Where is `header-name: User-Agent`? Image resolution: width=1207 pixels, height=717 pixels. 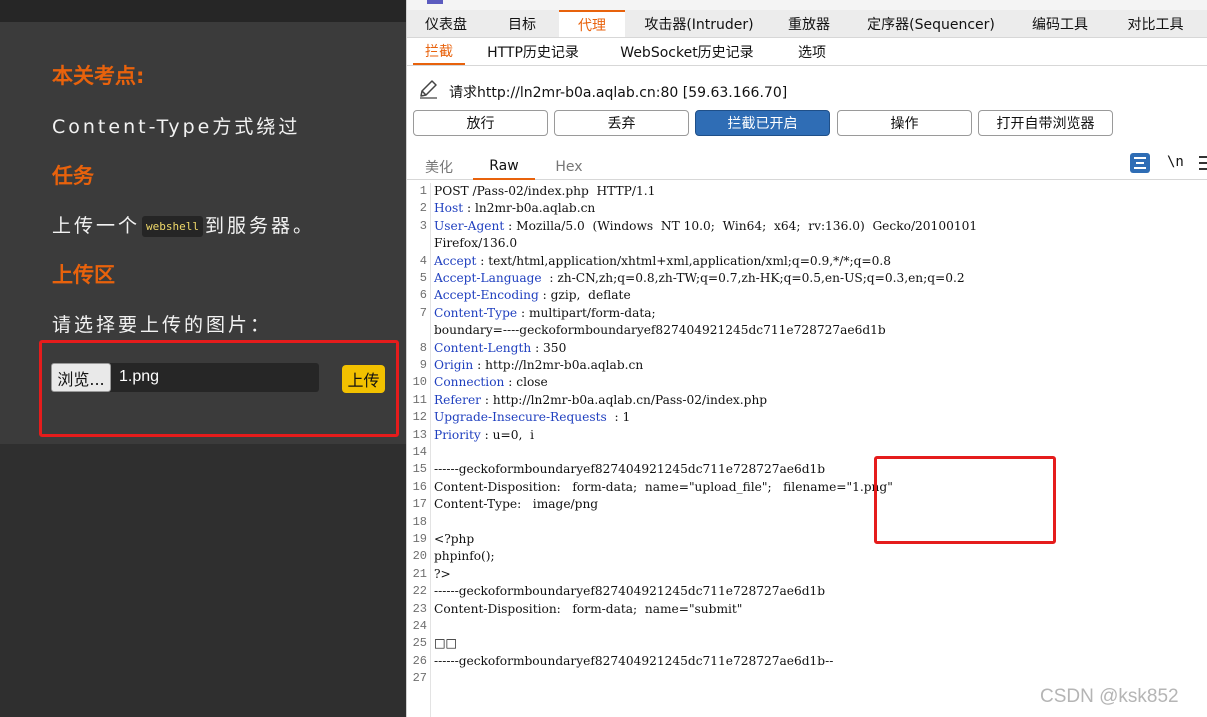
header-name: User-Agent is located at coordinates (469, 225).